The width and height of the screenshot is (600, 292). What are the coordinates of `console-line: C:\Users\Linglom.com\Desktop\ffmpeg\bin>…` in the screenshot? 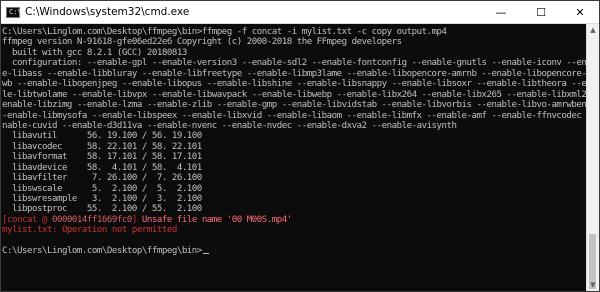 It's located at (224, 32).